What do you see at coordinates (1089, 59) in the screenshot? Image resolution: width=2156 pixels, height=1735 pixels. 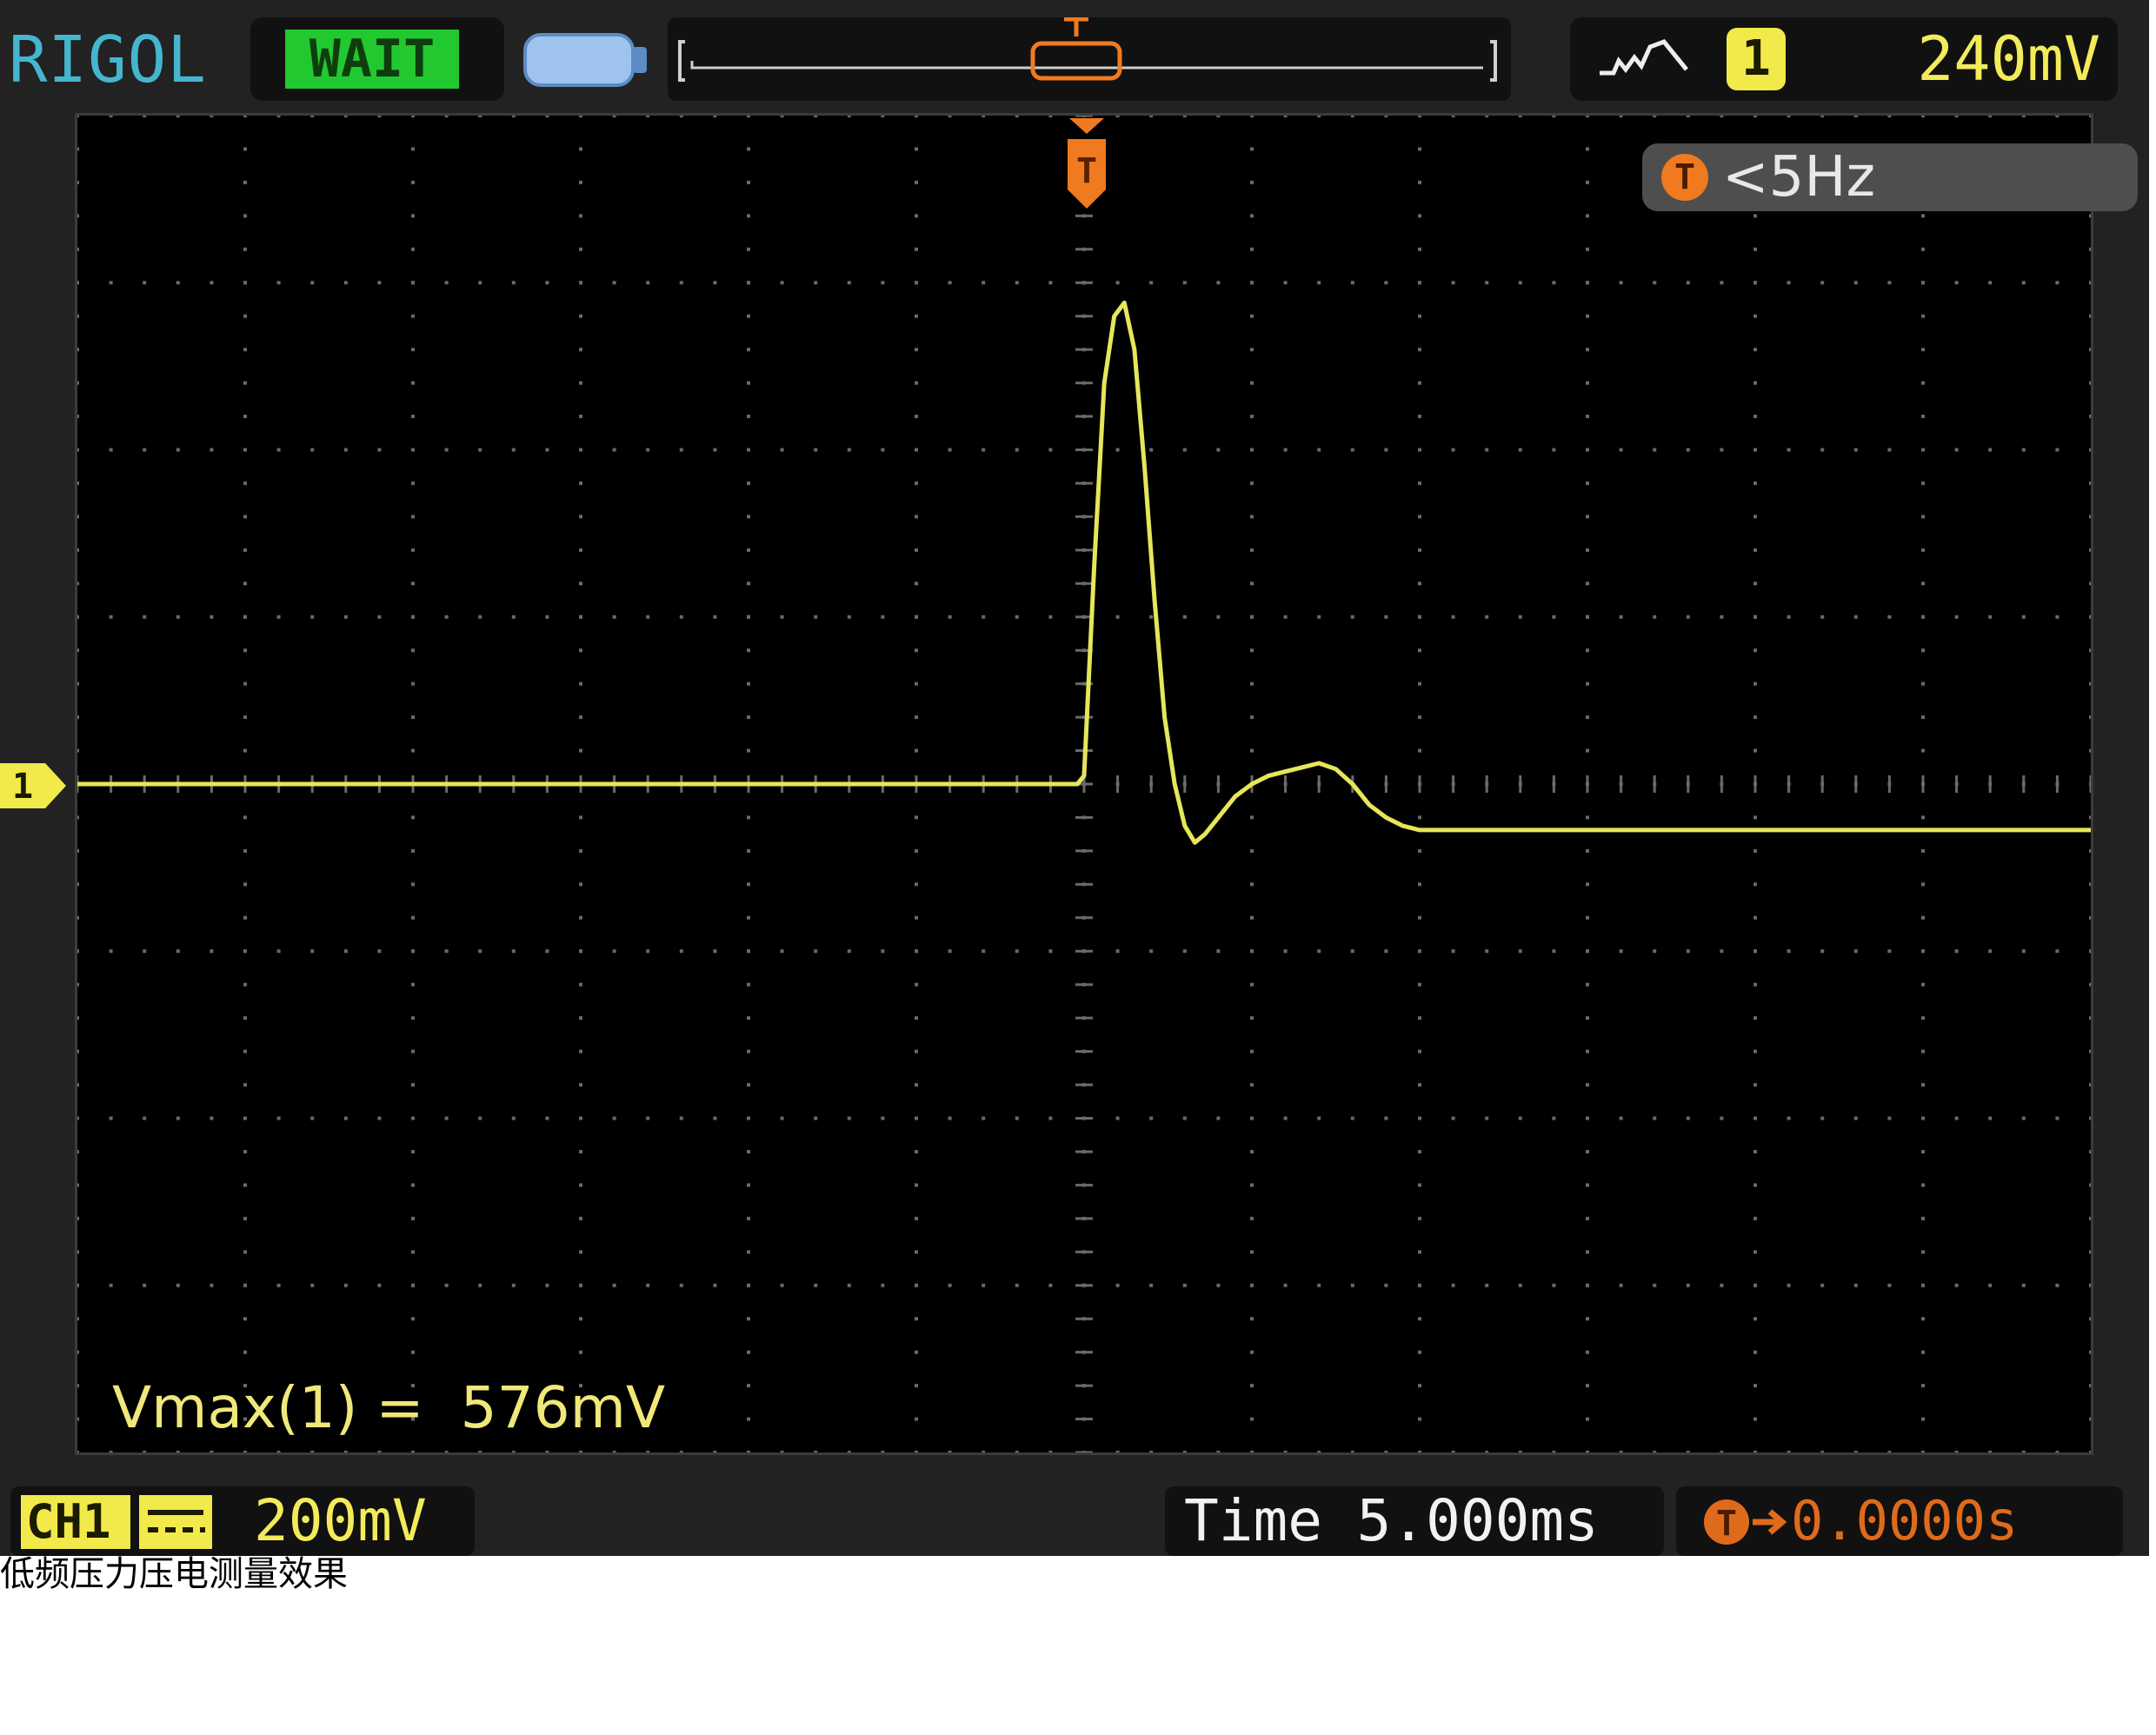 I see `memory-overview-bar` at bounding box center [1089, 59].